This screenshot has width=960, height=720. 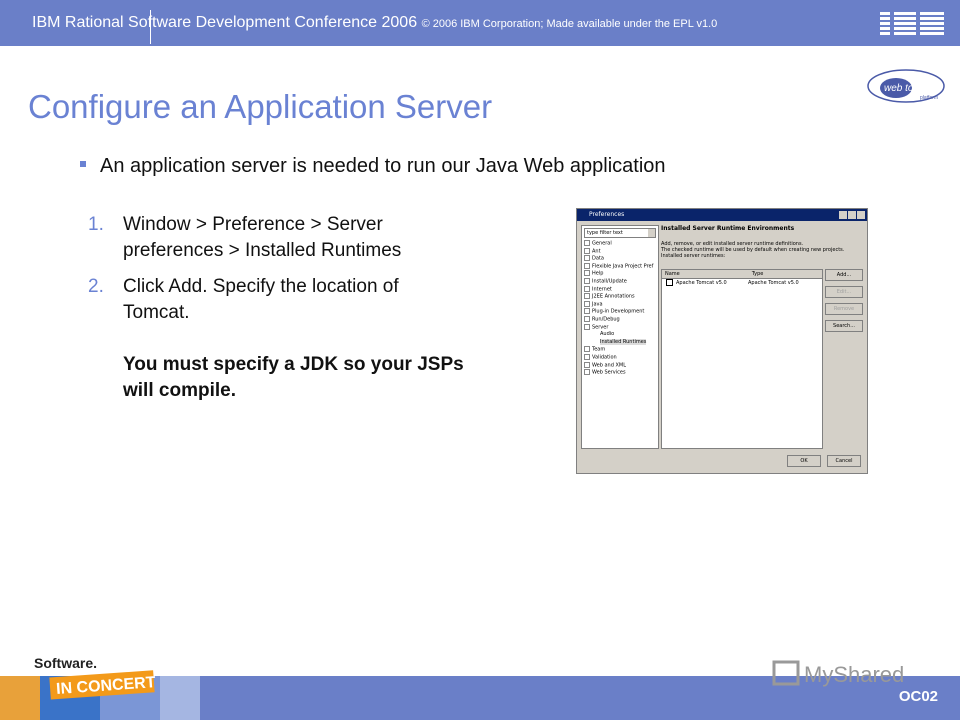 What do you see at coordinates (705, 274) in the screenshot?
I see `column-name: Name` at bounding box center [705, 274].